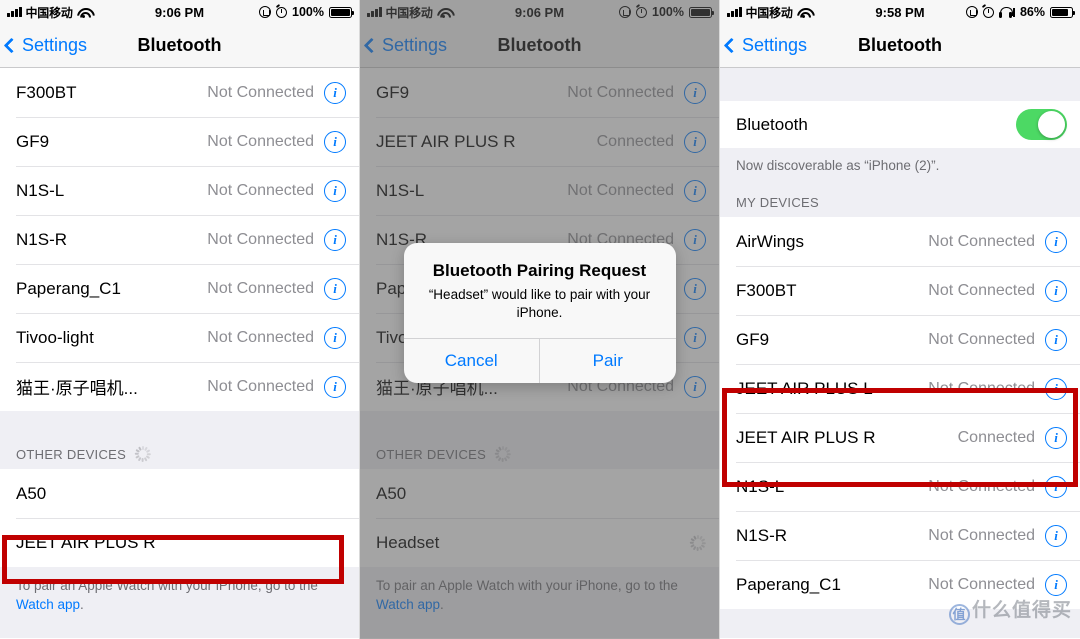 Image resolution: width=1080 pixels, height=639 pixels. Describe the element at coordinates (49, 12) in the screenshot. I see `carrier-label: 中国移动` at that location.